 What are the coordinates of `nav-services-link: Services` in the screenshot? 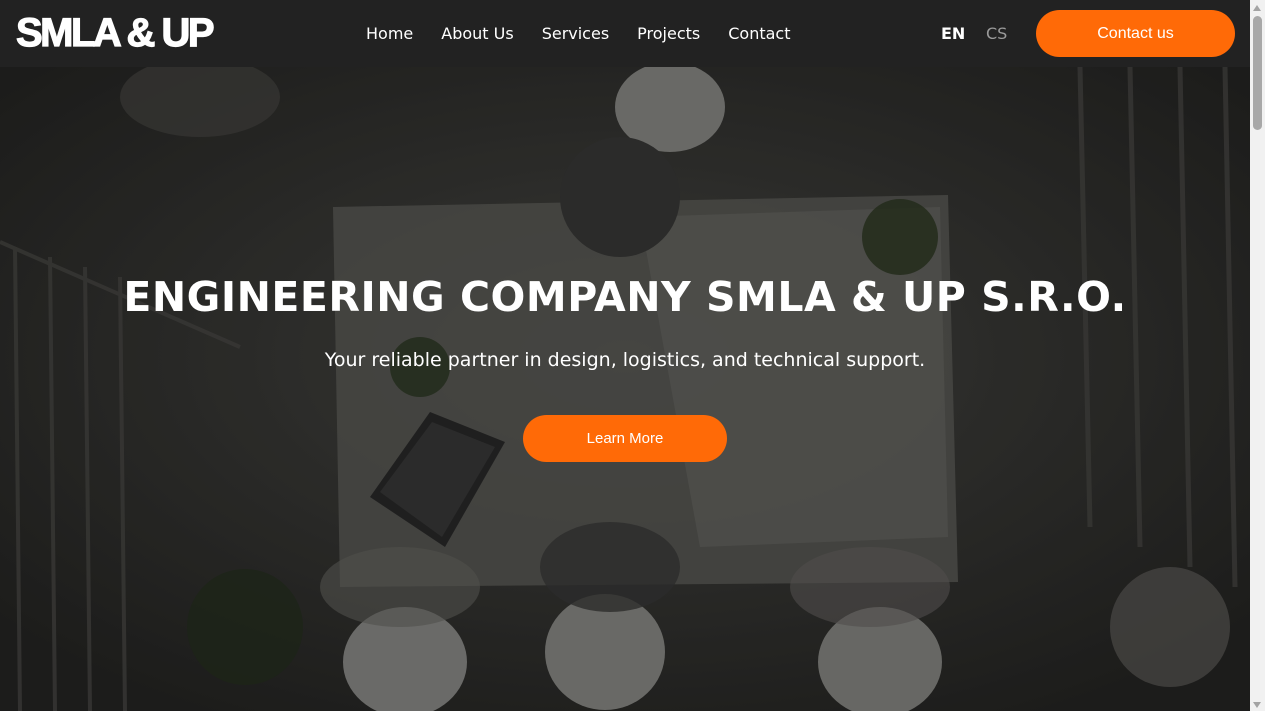 It's located at (575, 33).